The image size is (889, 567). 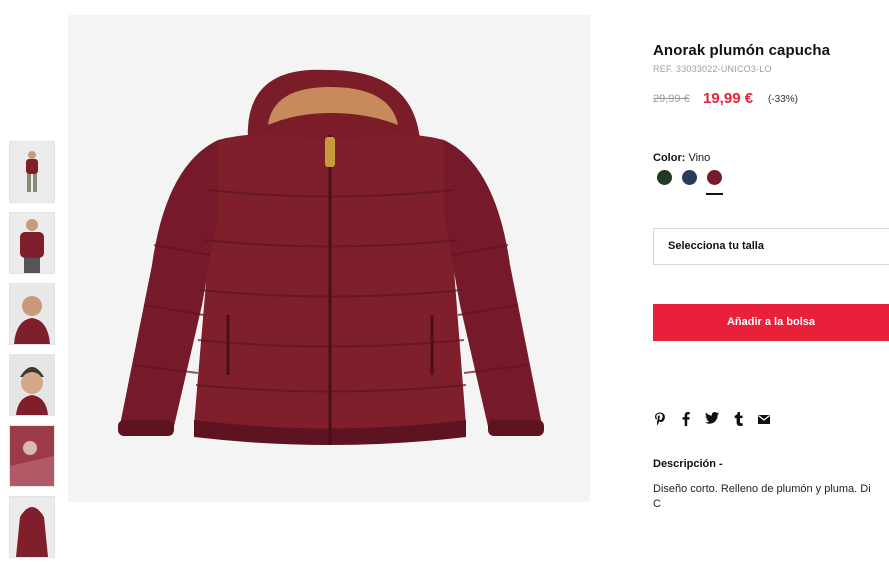 What do you see at coordinates (771, 246) in the screenshot?
I see `size-select: Selecciona tu talla` at bounding box center [771, 246].